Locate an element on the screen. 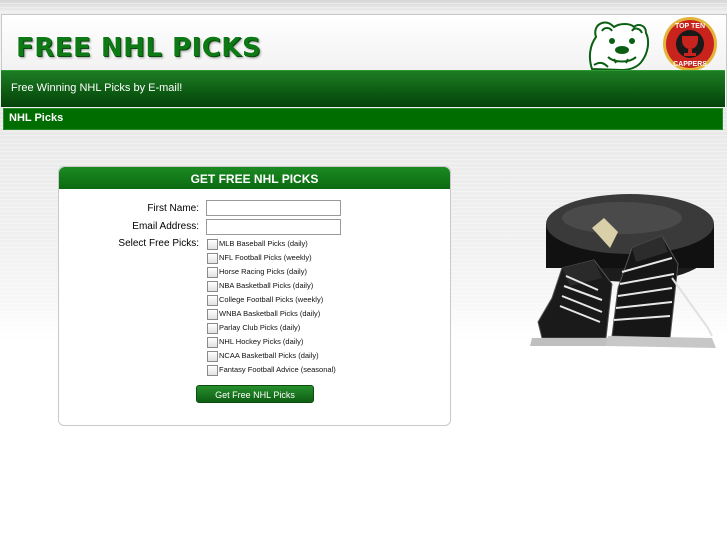 The height and width of the screenshot is (545, 727). bulldog-icon is located at coordinates (619, 46).